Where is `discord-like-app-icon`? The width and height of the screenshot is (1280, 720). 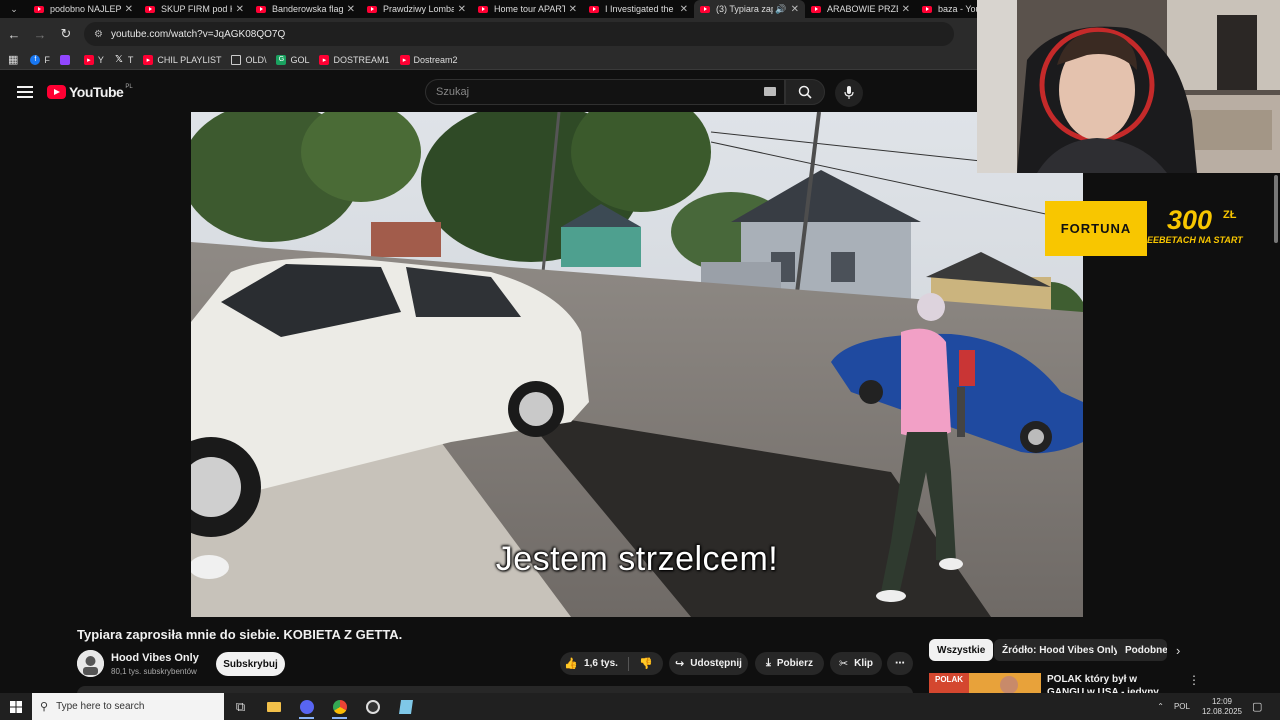
discord-like-app-icon is located at coordinates (306, 706).